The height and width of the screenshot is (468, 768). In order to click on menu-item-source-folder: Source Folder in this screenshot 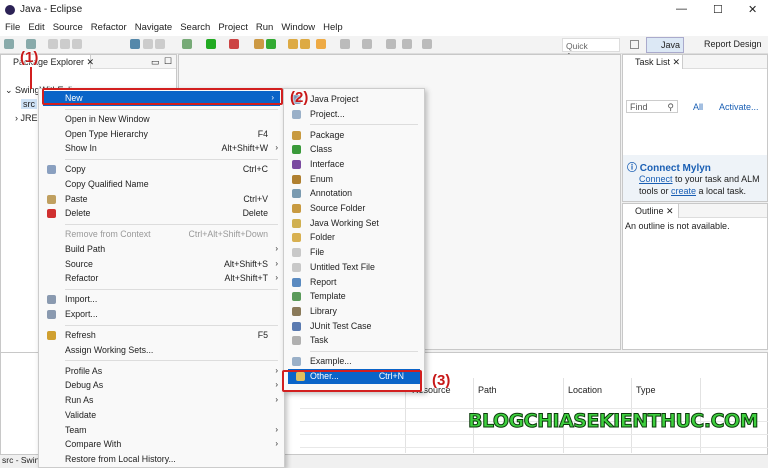, I will do `click(354, 208)`.